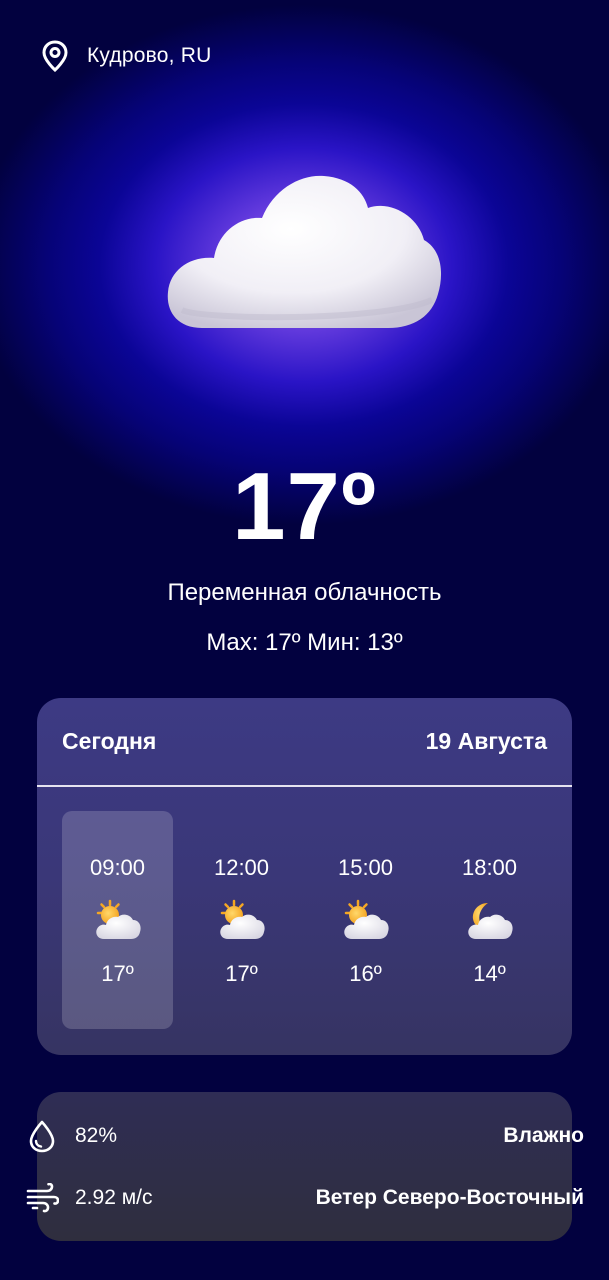 The image size is (609, 1280). I want to click on hour-item: 12:00 17º, so click(241, 920).